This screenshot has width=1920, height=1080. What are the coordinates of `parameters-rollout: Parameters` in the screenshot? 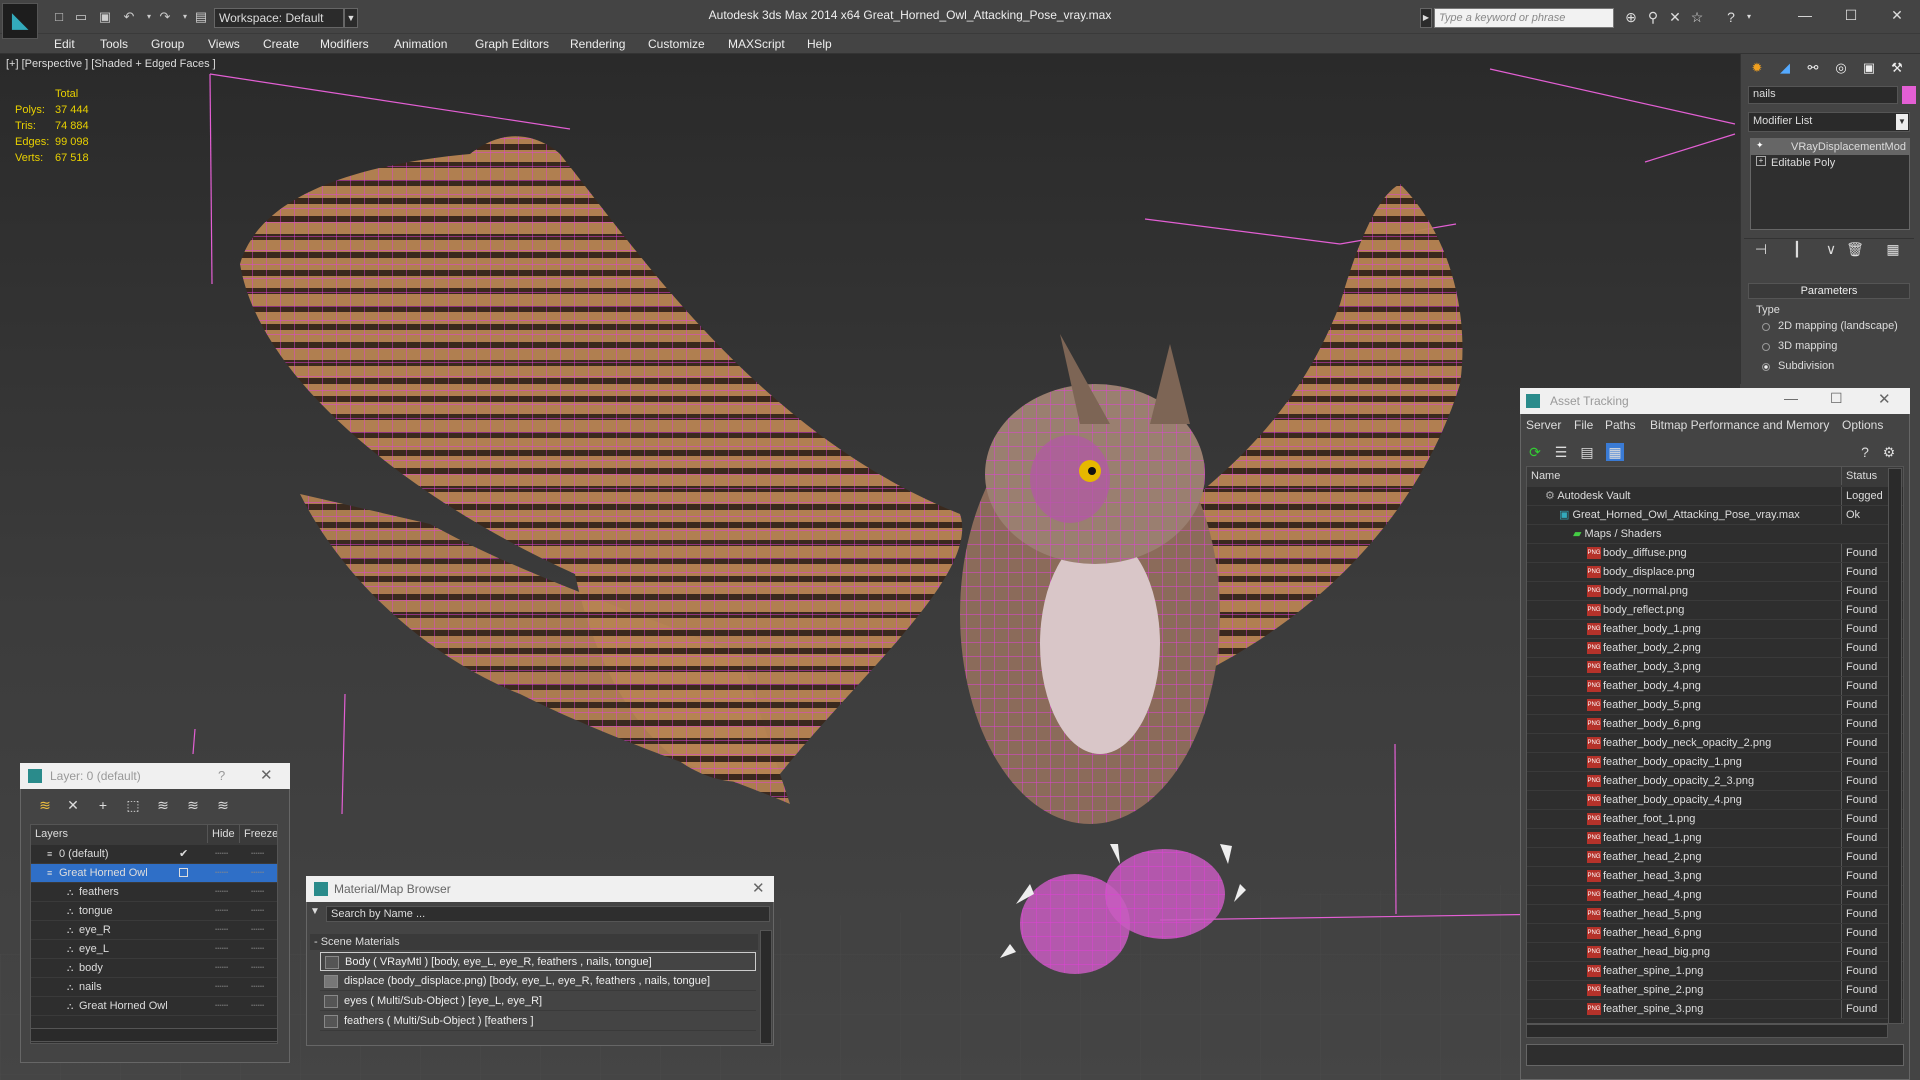 It's located at (1829, 291).